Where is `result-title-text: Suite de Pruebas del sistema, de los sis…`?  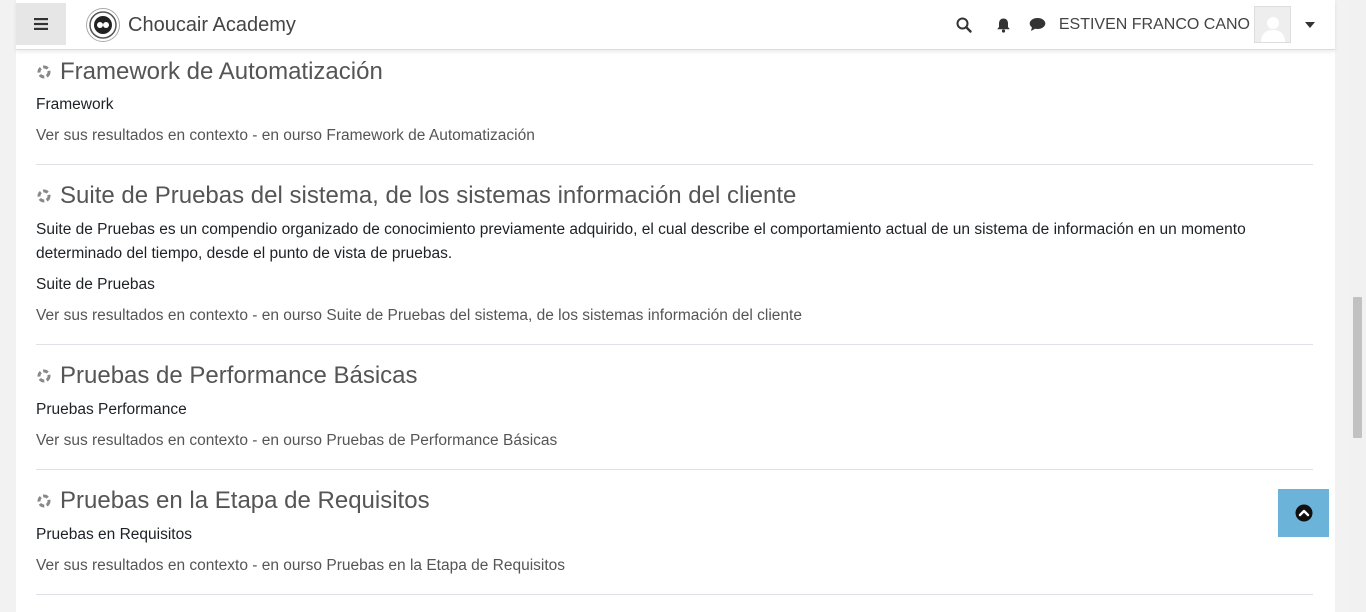
result-title-text: Suite de Pruebas del sistema, de los sis… is located at coordinates (428, 196).